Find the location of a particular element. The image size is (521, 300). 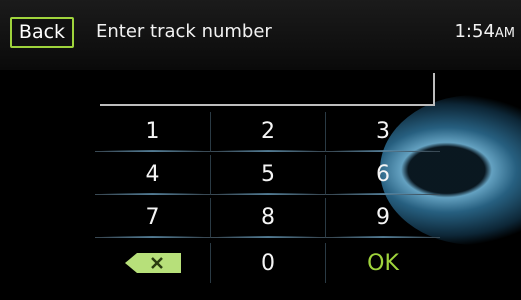

key-0: 0 is located at coordinates (267, 263).